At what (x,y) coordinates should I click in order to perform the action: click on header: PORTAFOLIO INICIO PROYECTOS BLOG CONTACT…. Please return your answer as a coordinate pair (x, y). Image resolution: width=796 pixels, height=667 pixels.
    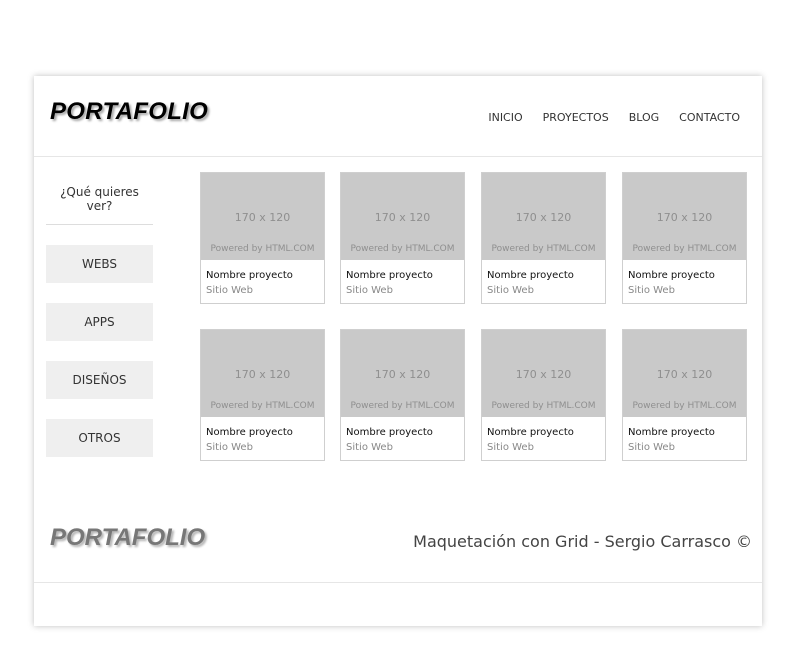
    Looking at the image, I should click on (398, 116).